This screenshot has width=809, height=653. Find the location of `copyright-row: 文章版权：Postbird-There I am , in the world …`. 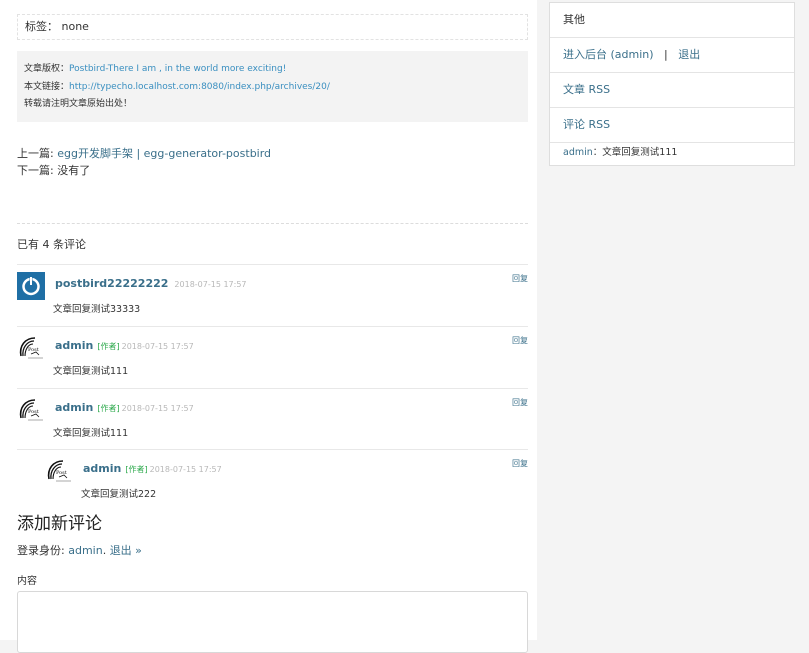

copyright-row: 文章版权：Postbird-There I am , in the world … is located at coordinates (272, 70).